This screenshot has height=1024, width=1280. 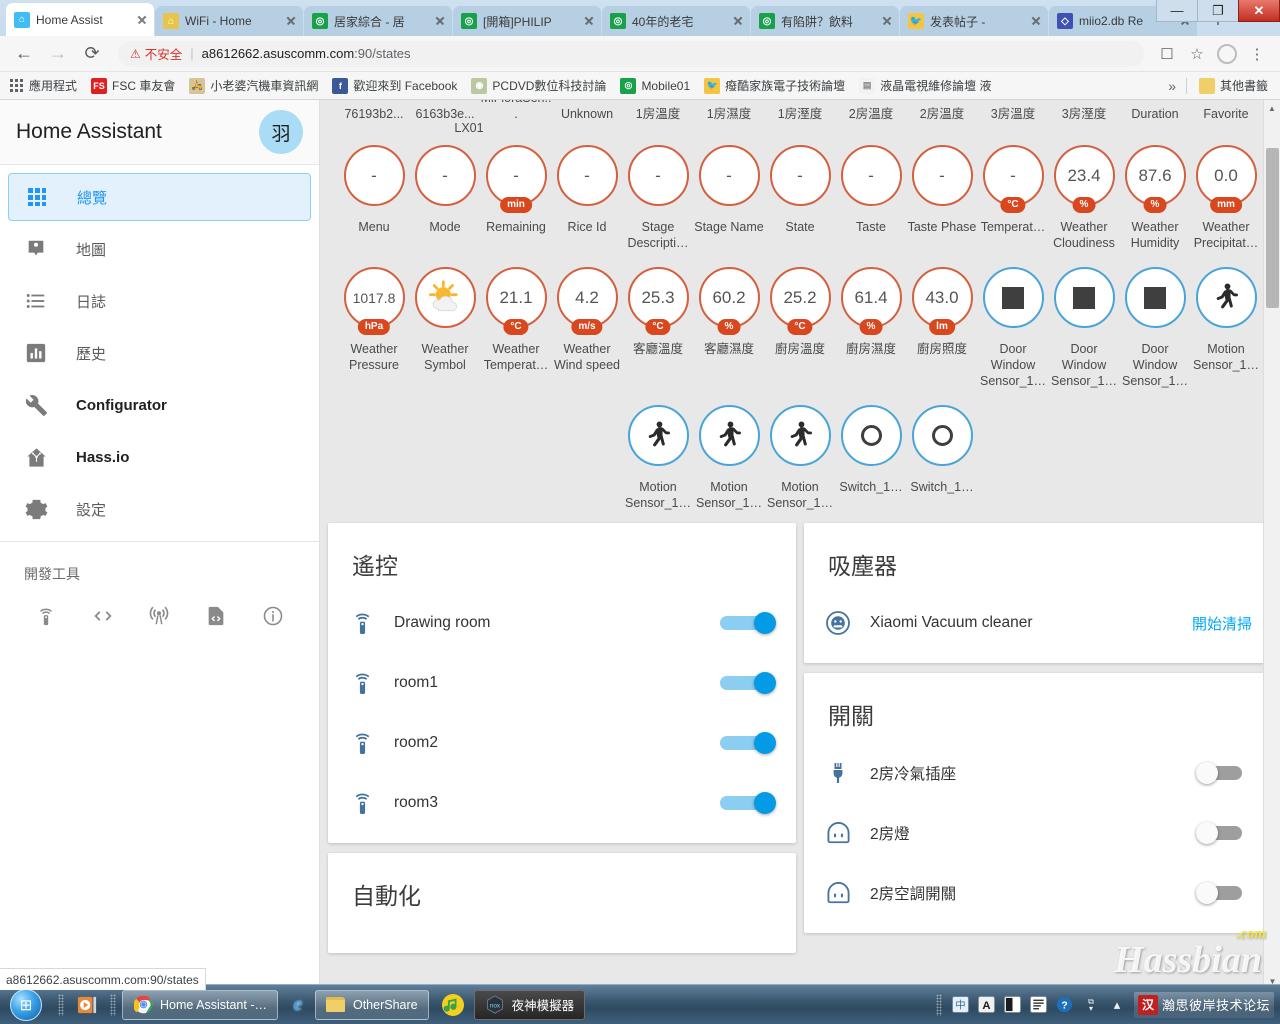 What do you see at coordinates (1218, 11) in the screenshot?
I see `maximize-button: ❐` at bounding box center [1218, 11].